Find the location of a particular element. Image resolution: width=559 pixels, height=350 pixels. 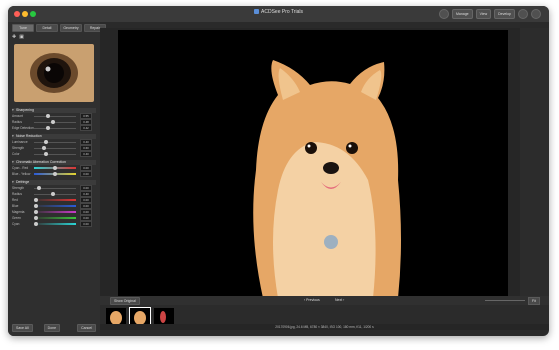

navigation-bar: Show Original ‹ Previous Next › Fit is located at coordinates (324, 300).